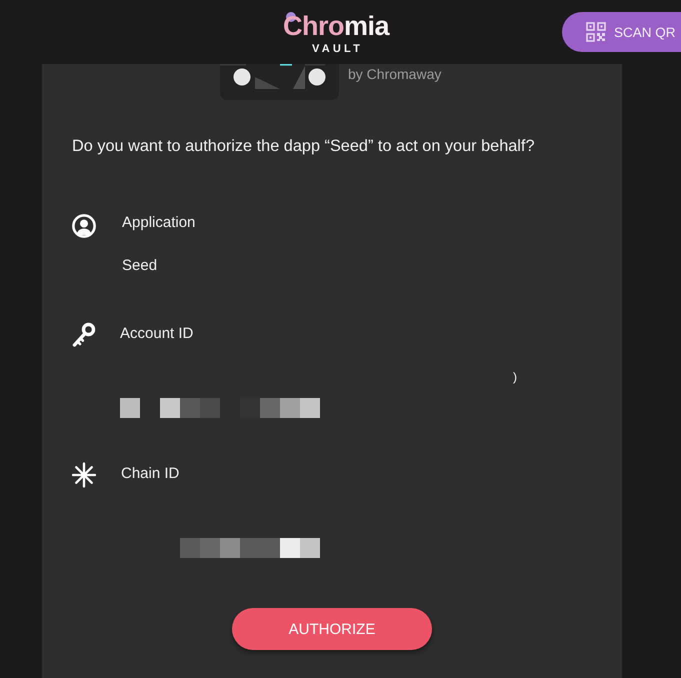 The width and height of the screenshot is (681, 678). Describe the element at coordinates (84, 335) in the screenshot. I see `key-icon` at that location.